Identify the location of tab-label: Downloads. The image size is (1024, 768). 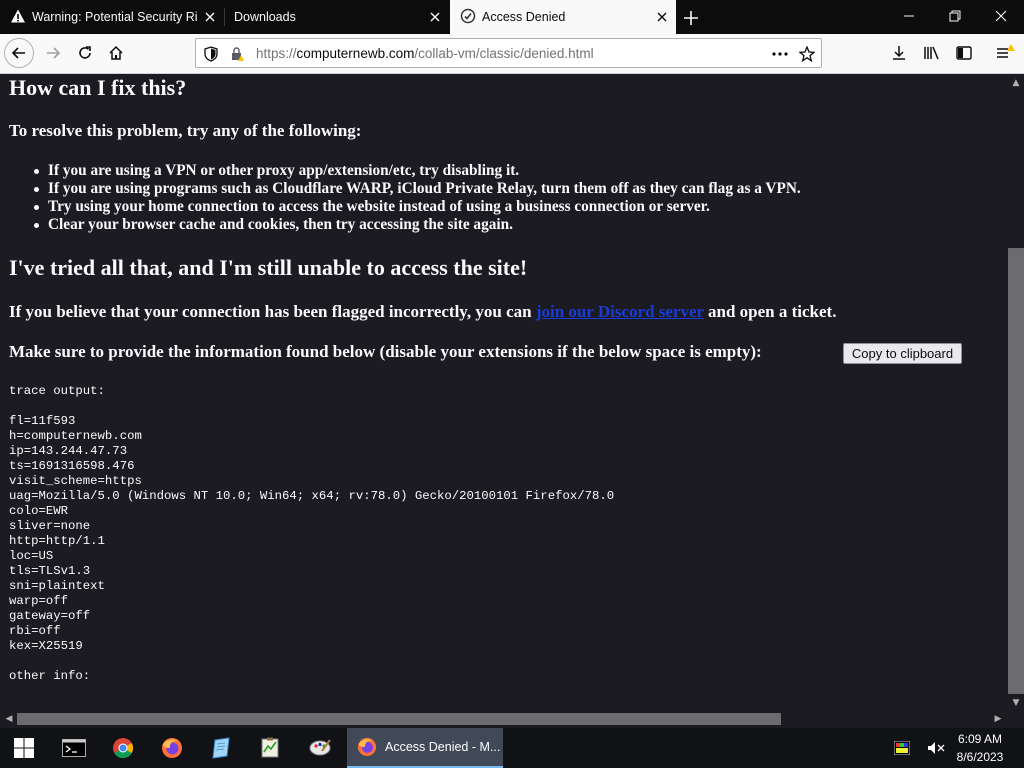
(265, 17).